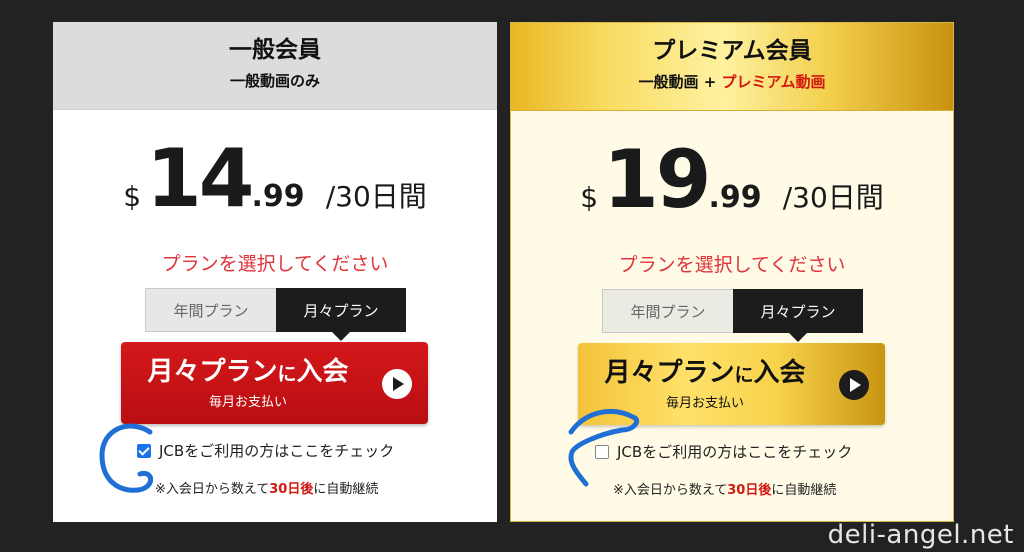  I want to click on plan-subtitle: 一般動画 + プレミアム動画, so click(732, 82).